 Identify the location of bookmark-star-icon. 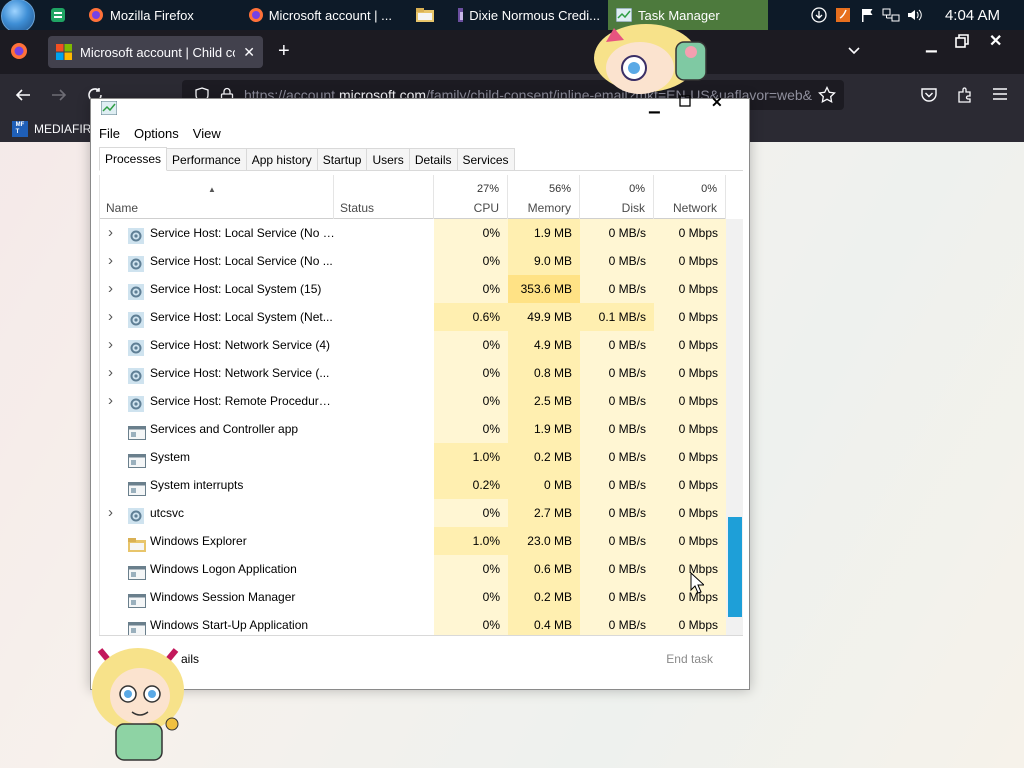
(827, 96).